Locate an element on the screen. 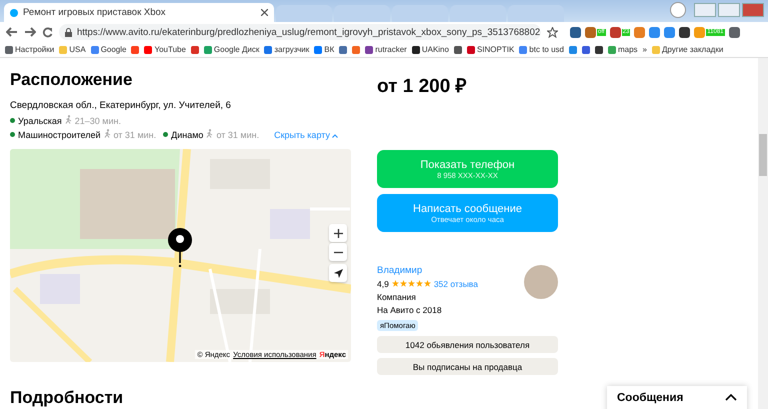  seller-action-button: 1042 обьявления пользователя is located at coordinates (467, 344).